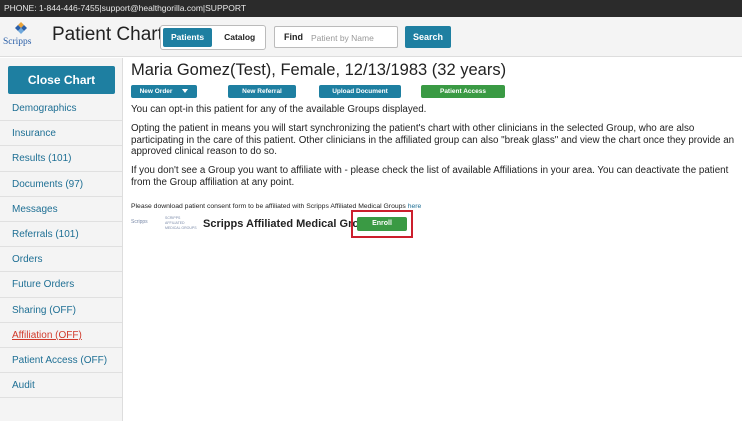  Describe the element at coordinates (463, 91) in the screenshot. I see `patient-access-button: Patient Access` at that location.